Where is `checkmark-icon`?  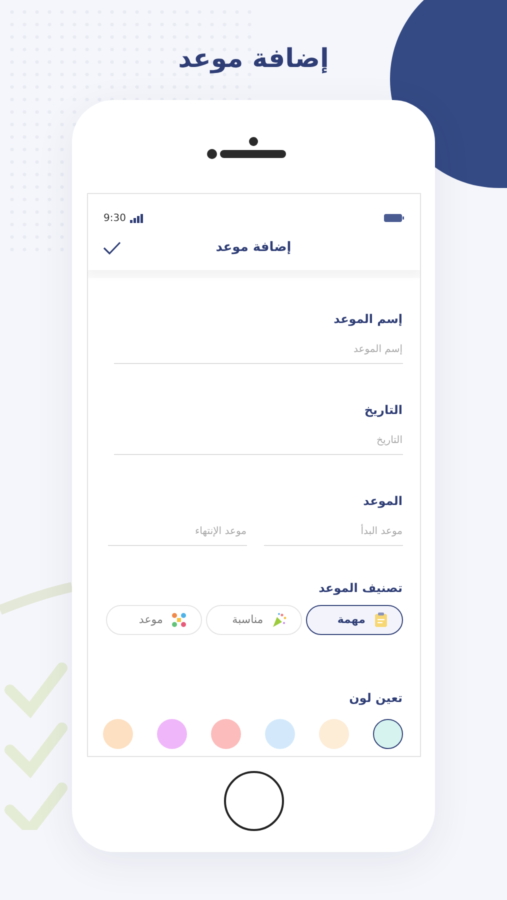 checkmark-icon is located at coordinates (111, 248).